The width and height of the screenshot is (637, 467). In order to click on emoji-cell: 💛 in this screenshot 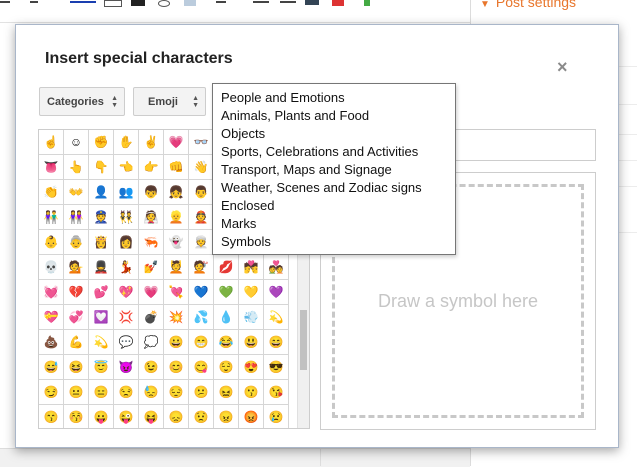, I will do `click(251, 292)`.